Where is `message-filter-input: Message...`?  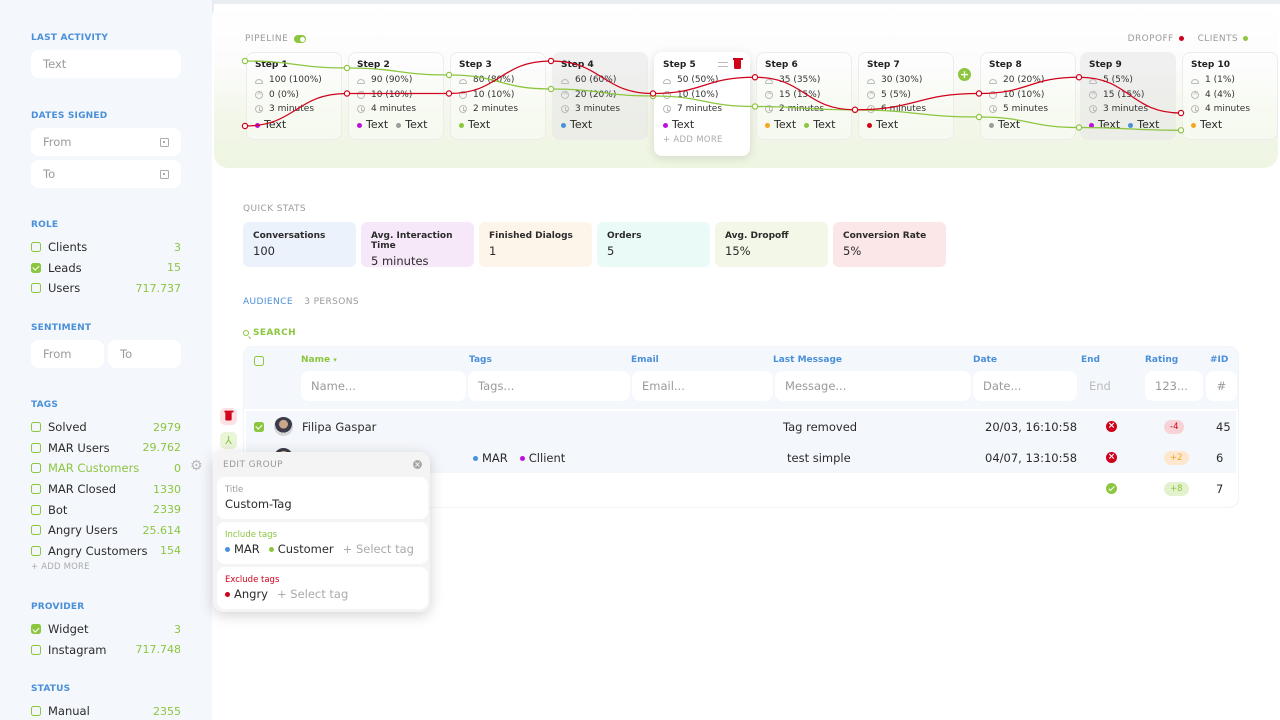
message-filter-input: Message... is located at coordinates (873, 386).